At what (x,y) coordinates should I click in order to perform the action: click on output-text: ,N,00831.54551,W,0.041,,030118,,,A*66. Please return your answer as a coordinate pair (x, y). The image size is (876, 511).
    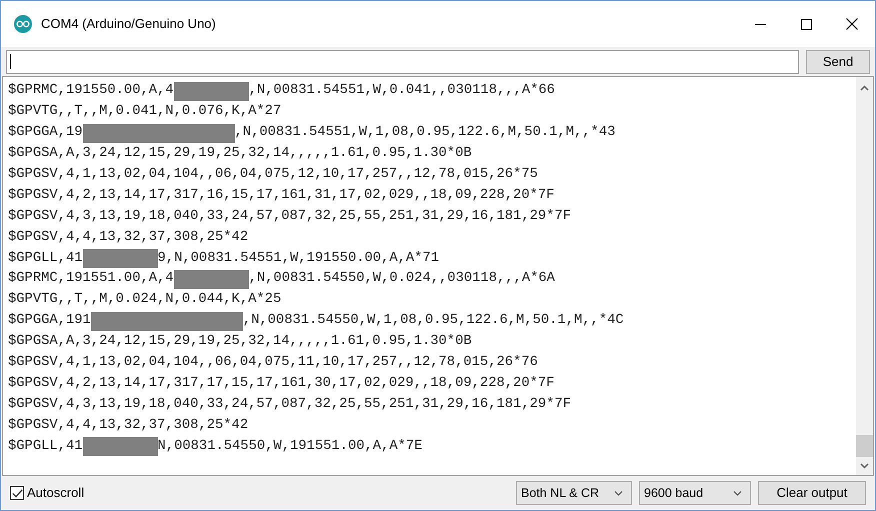
    Looking at the image, I should click on (401, 91).